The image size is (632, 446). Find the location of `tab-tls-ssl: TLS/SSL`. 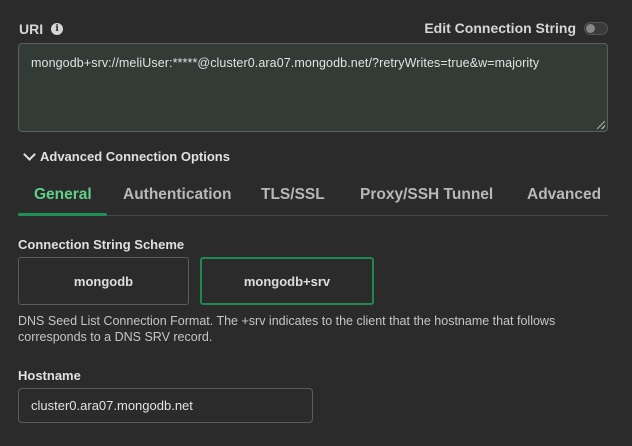

tab-tls-ssl: TLS/SSL is located at coordinates (293, 195).